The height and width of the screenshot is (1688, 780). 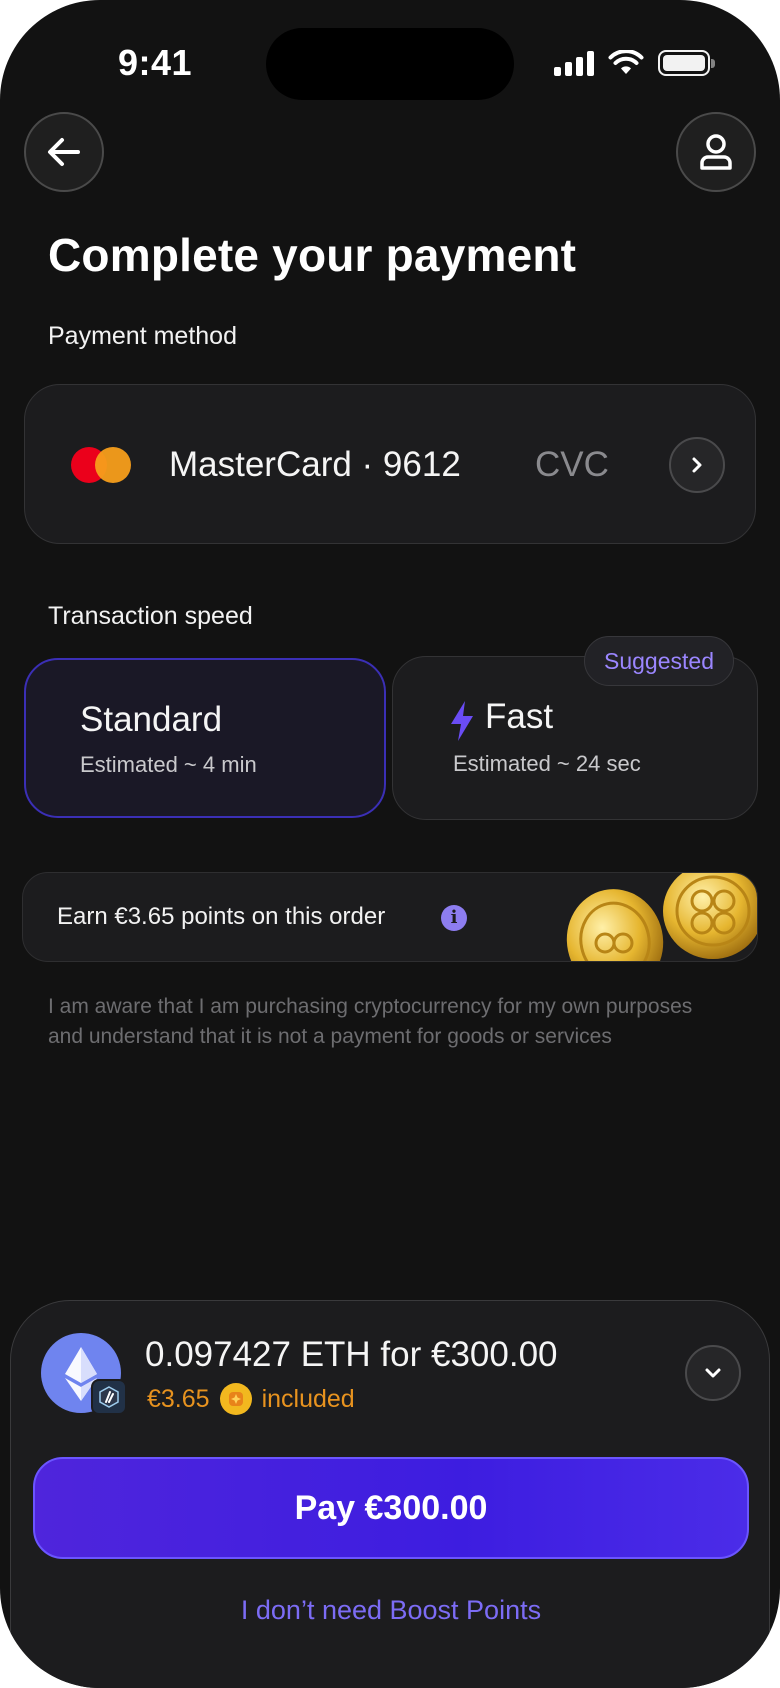 What do you see at coordinates (626, 62) in the screenshot?
I see `wifi-icon` at bounding box center [626, 62].